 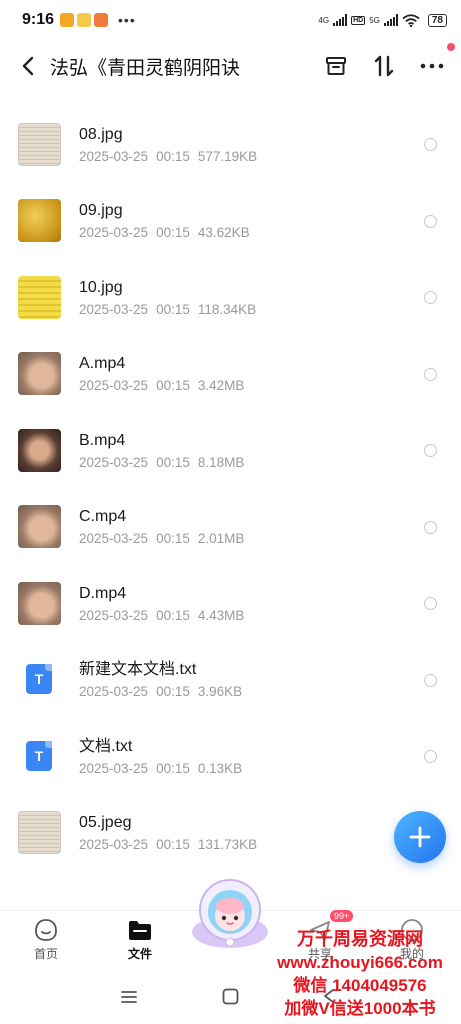 I want to click on file-name: 文档.txt, so click(x=106, y=746).